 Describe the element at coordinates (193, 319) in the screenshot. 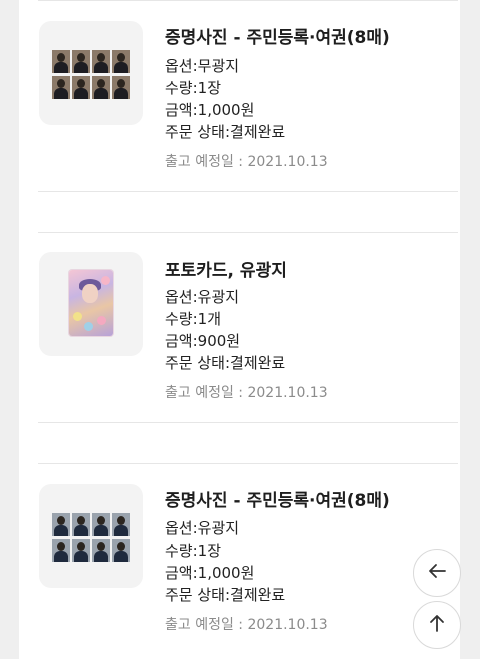

I see `quantity-text: 수량:1개` at that location.